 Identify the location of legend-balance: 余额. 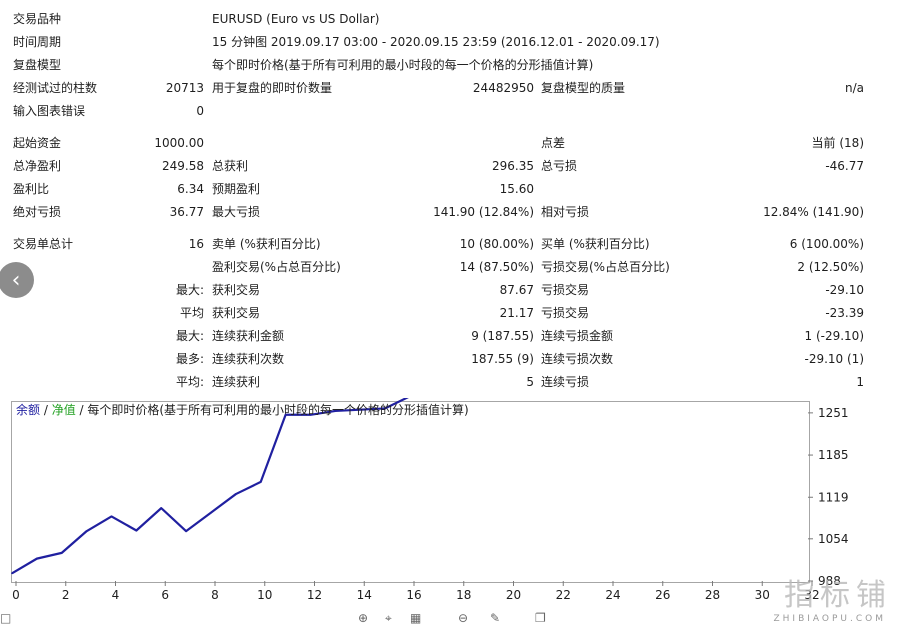
(28, 410).